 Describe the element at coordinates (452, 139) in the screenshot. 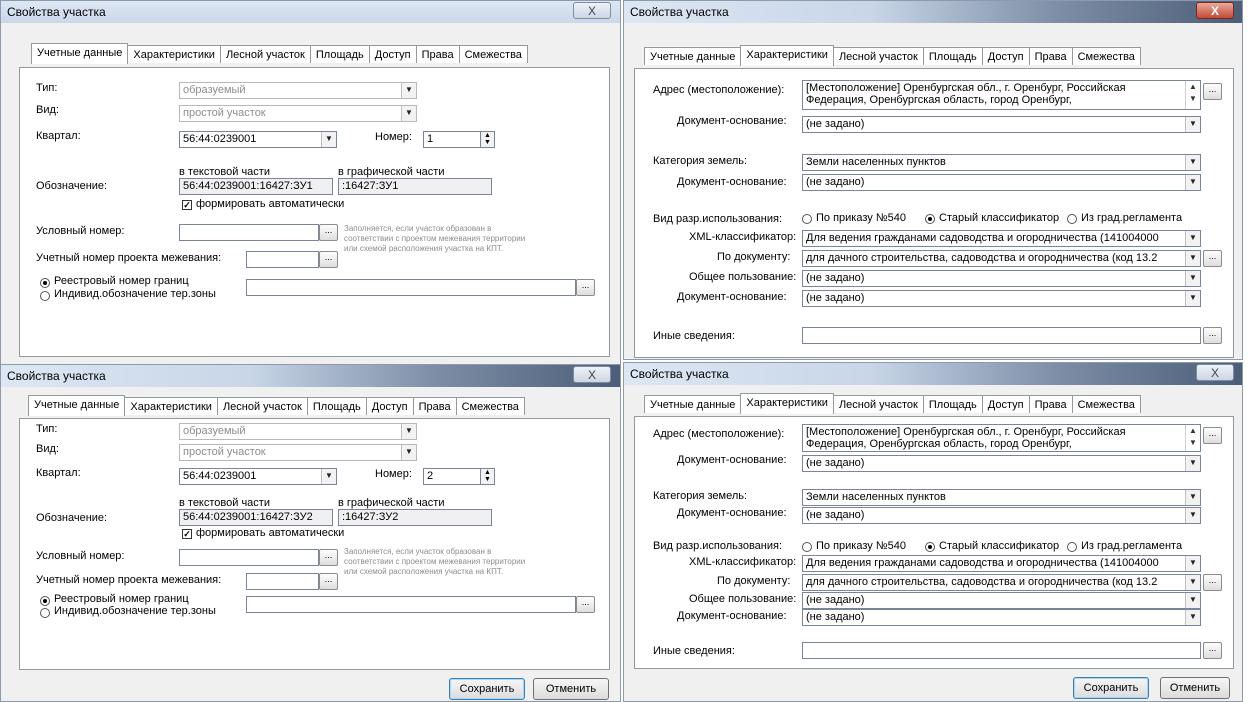

I see `number-input: 1` at that location.